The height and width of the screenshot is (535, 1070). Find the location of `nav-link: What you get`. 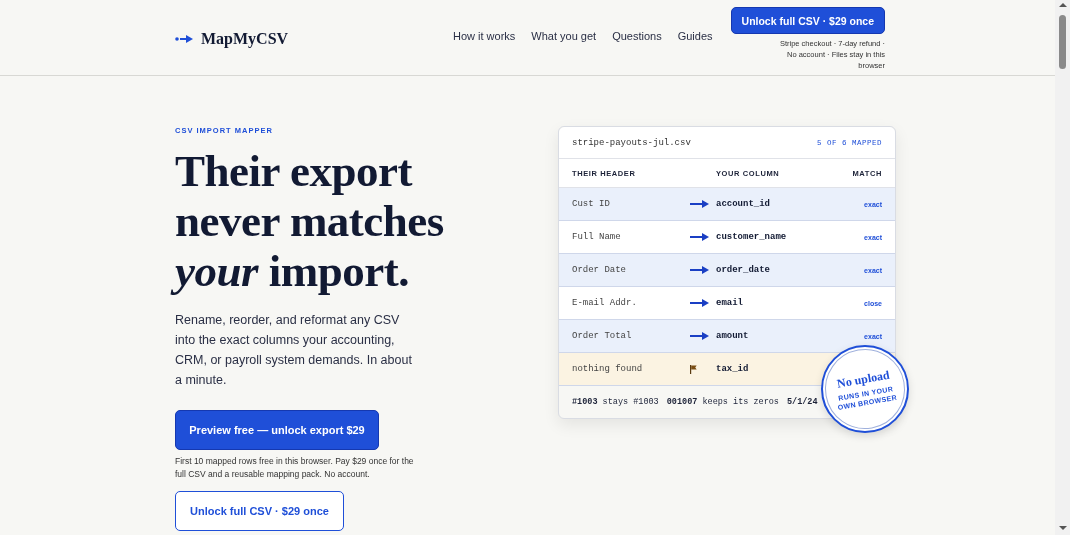

nav-link: What you get is located at coordinates (564, 36).